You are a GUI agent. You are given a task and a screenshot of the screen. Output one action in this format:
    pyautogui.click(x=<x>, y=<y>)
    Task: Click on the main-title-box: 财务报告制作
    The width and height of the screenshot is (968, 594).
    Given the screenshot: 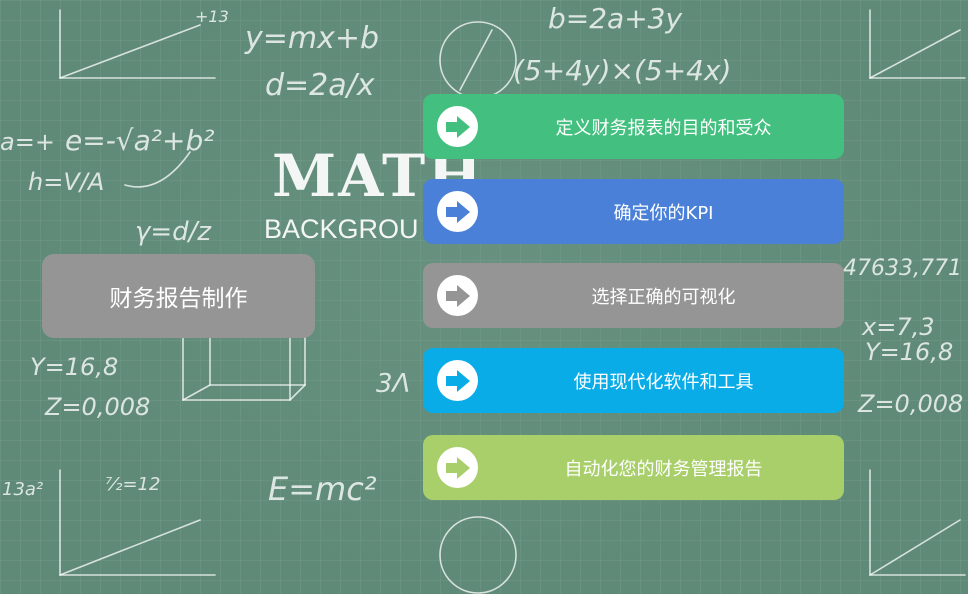 What is the action you would take?
    pyautogui.click(x=178, y=296)
    